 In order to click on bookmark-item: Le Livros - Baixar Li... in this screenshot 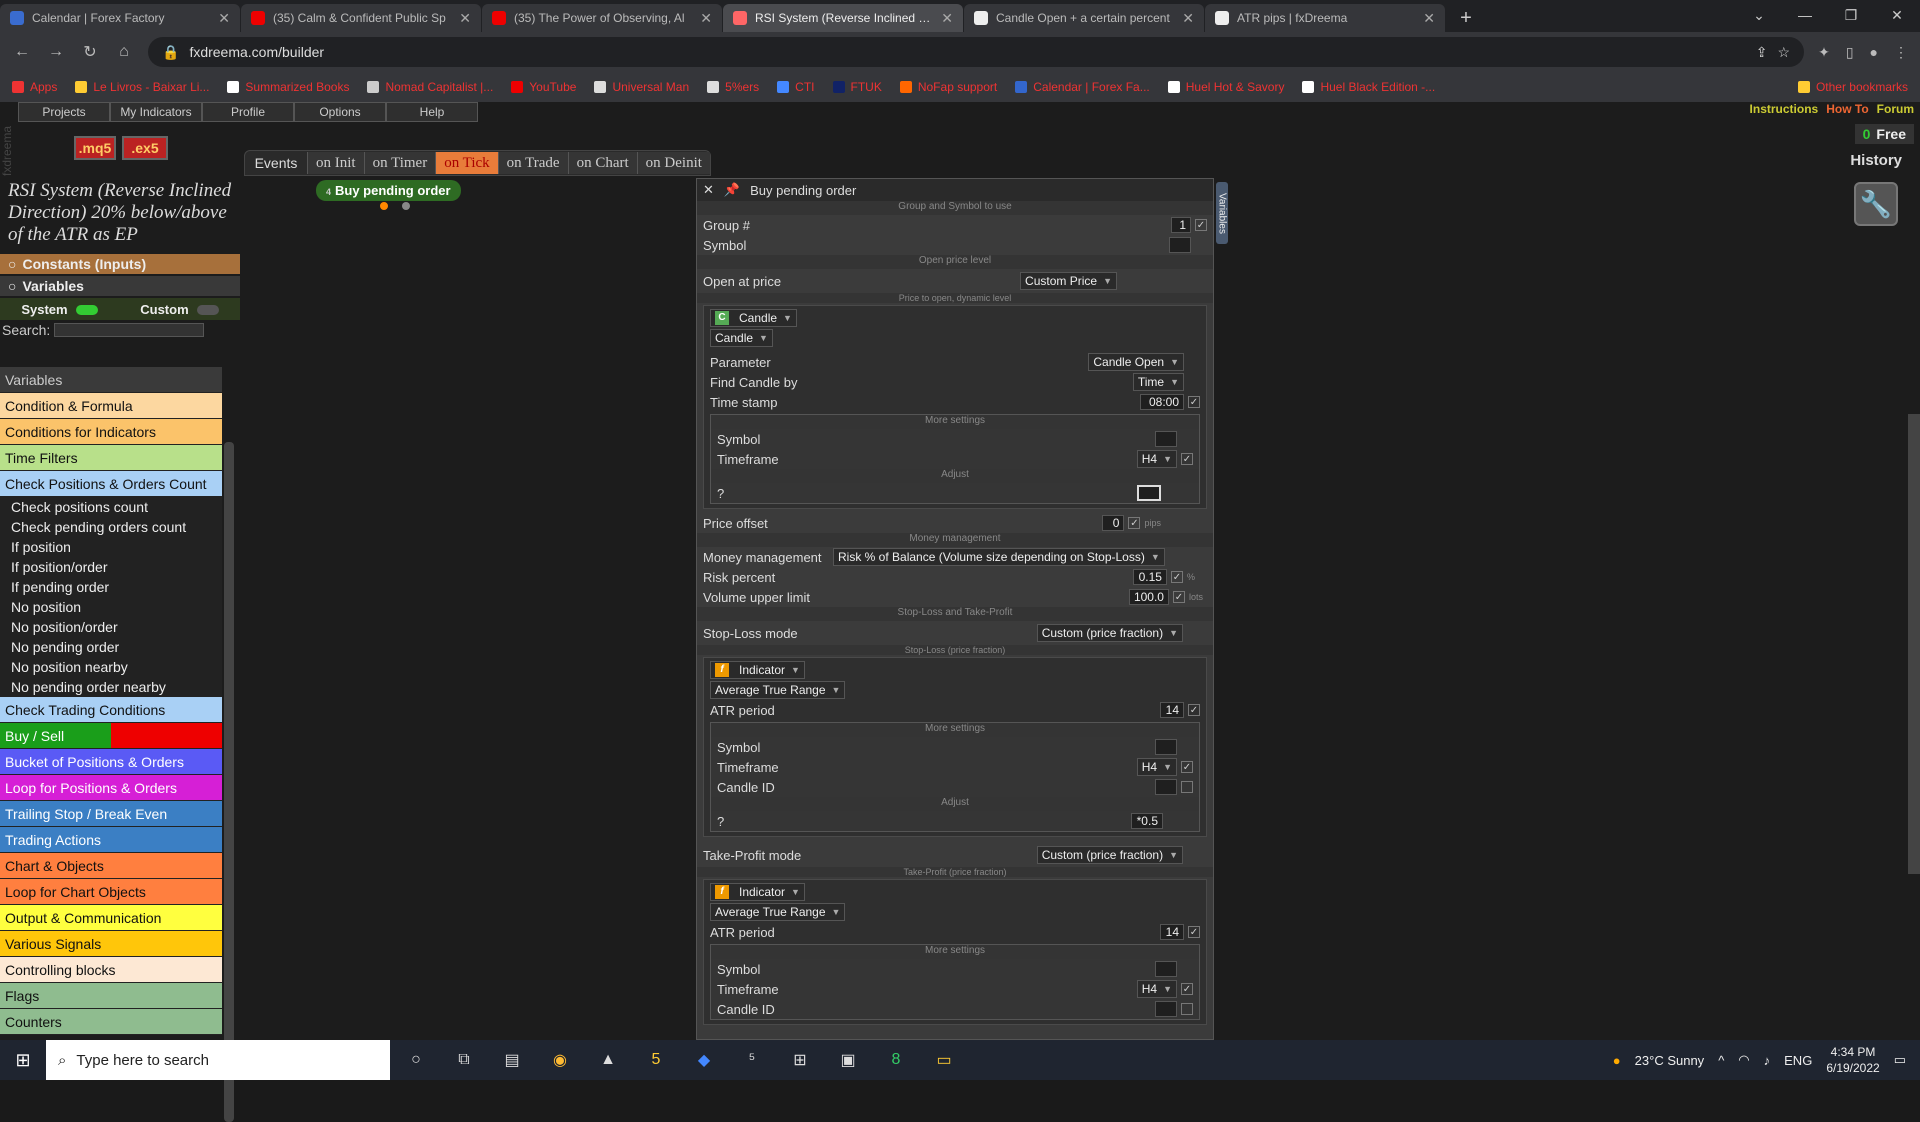, I will do `click(142, 87)`.